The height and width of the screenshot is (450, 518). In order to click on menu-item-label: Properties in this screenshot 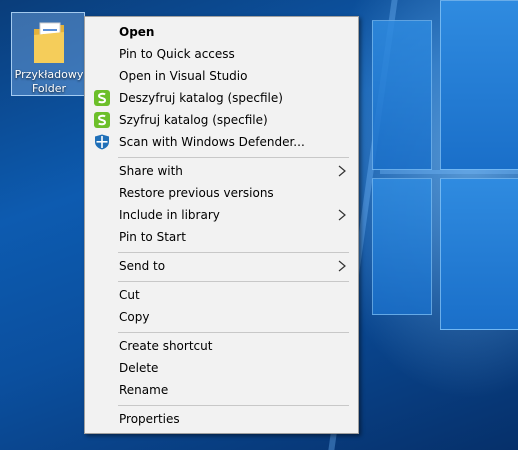, I will do `click(149, 419)`.